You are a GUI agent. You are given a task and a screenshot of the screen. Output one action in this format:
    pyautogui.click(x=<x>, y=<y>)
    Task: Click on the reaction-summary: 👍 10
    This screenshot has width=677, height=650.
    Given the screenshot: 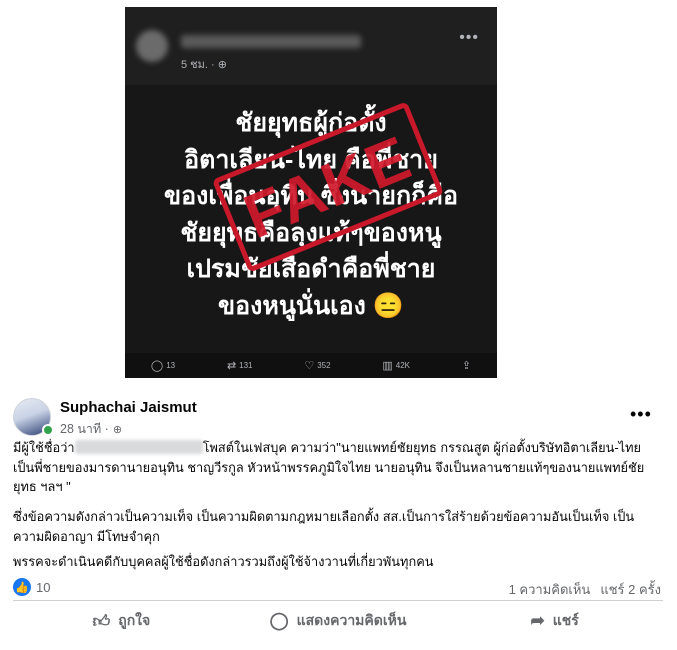 What is the action you would take?
    pyautogui.click(x=31, y=587)
    